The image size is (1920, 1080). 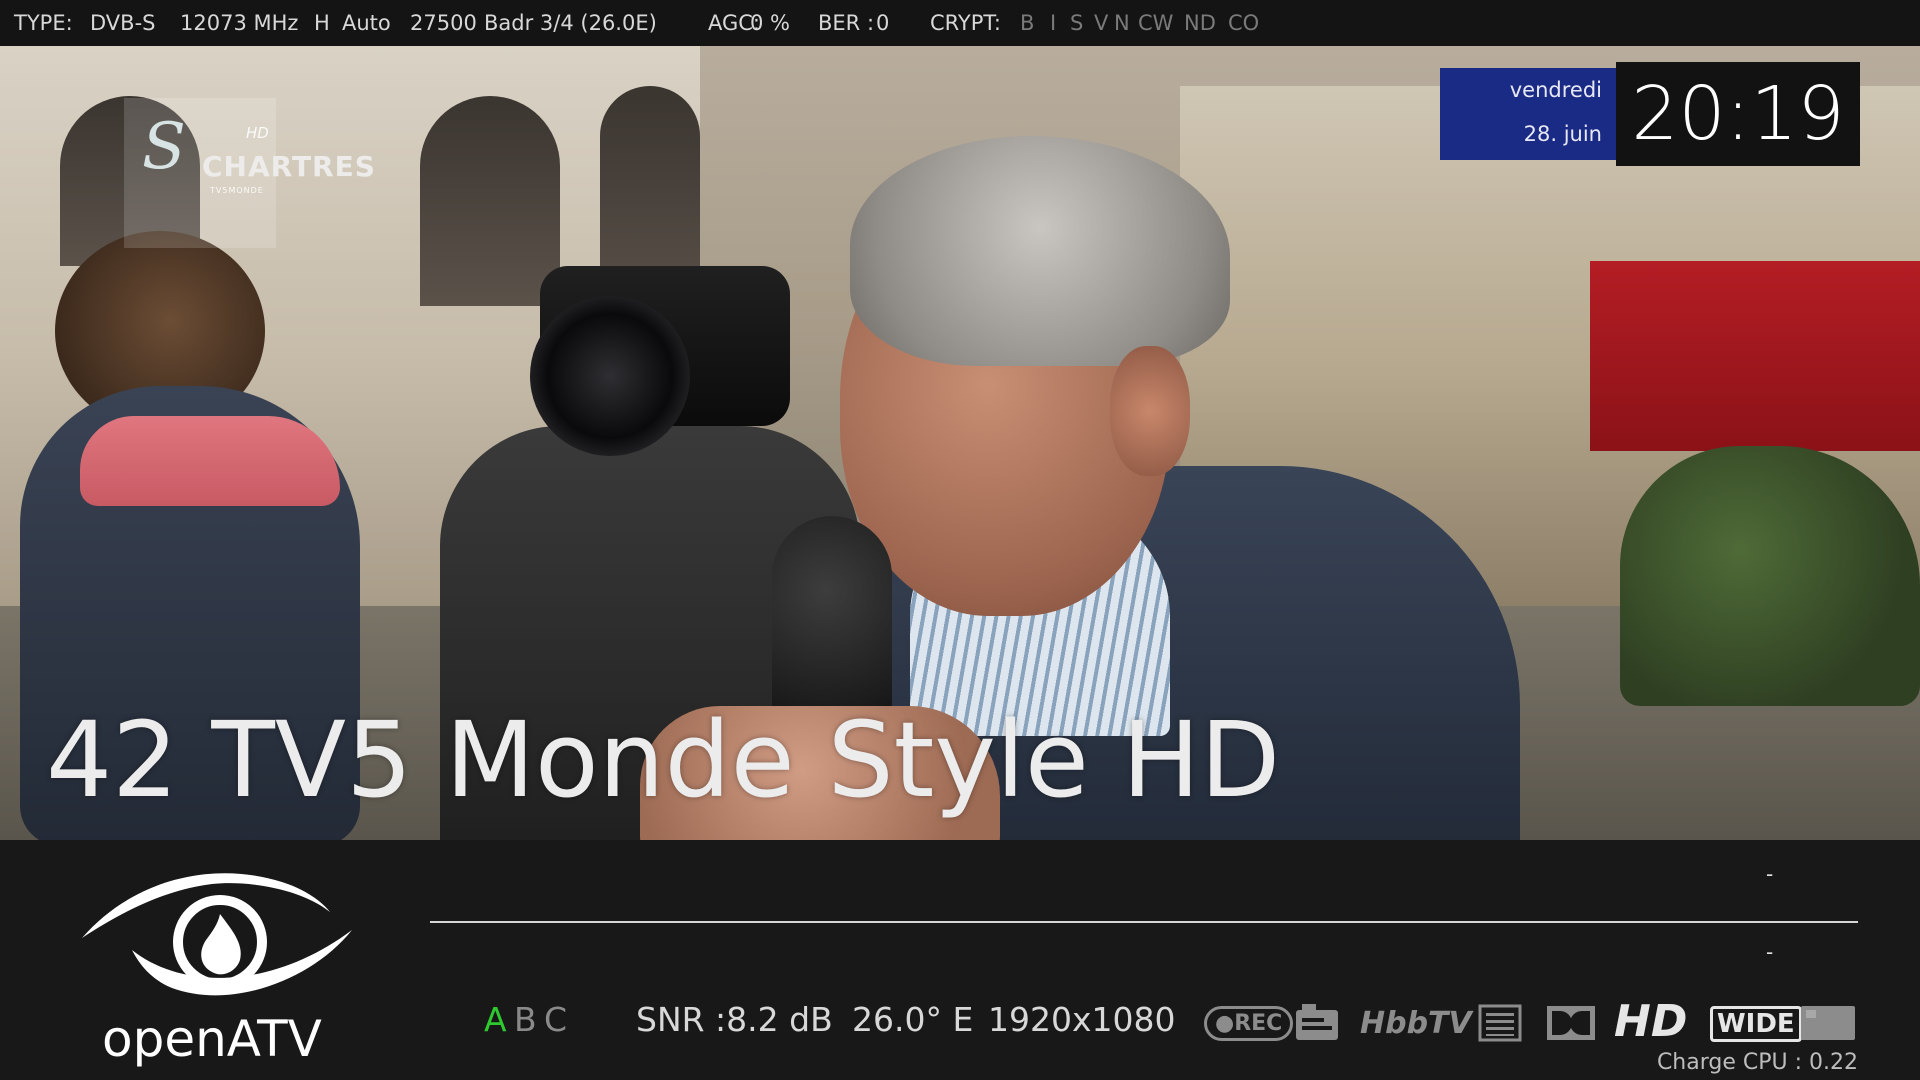 What do you see at coordinates (257, 133) in the screenshot?
I see `station-logo-hd: HD` at bounding box center [257, 133].